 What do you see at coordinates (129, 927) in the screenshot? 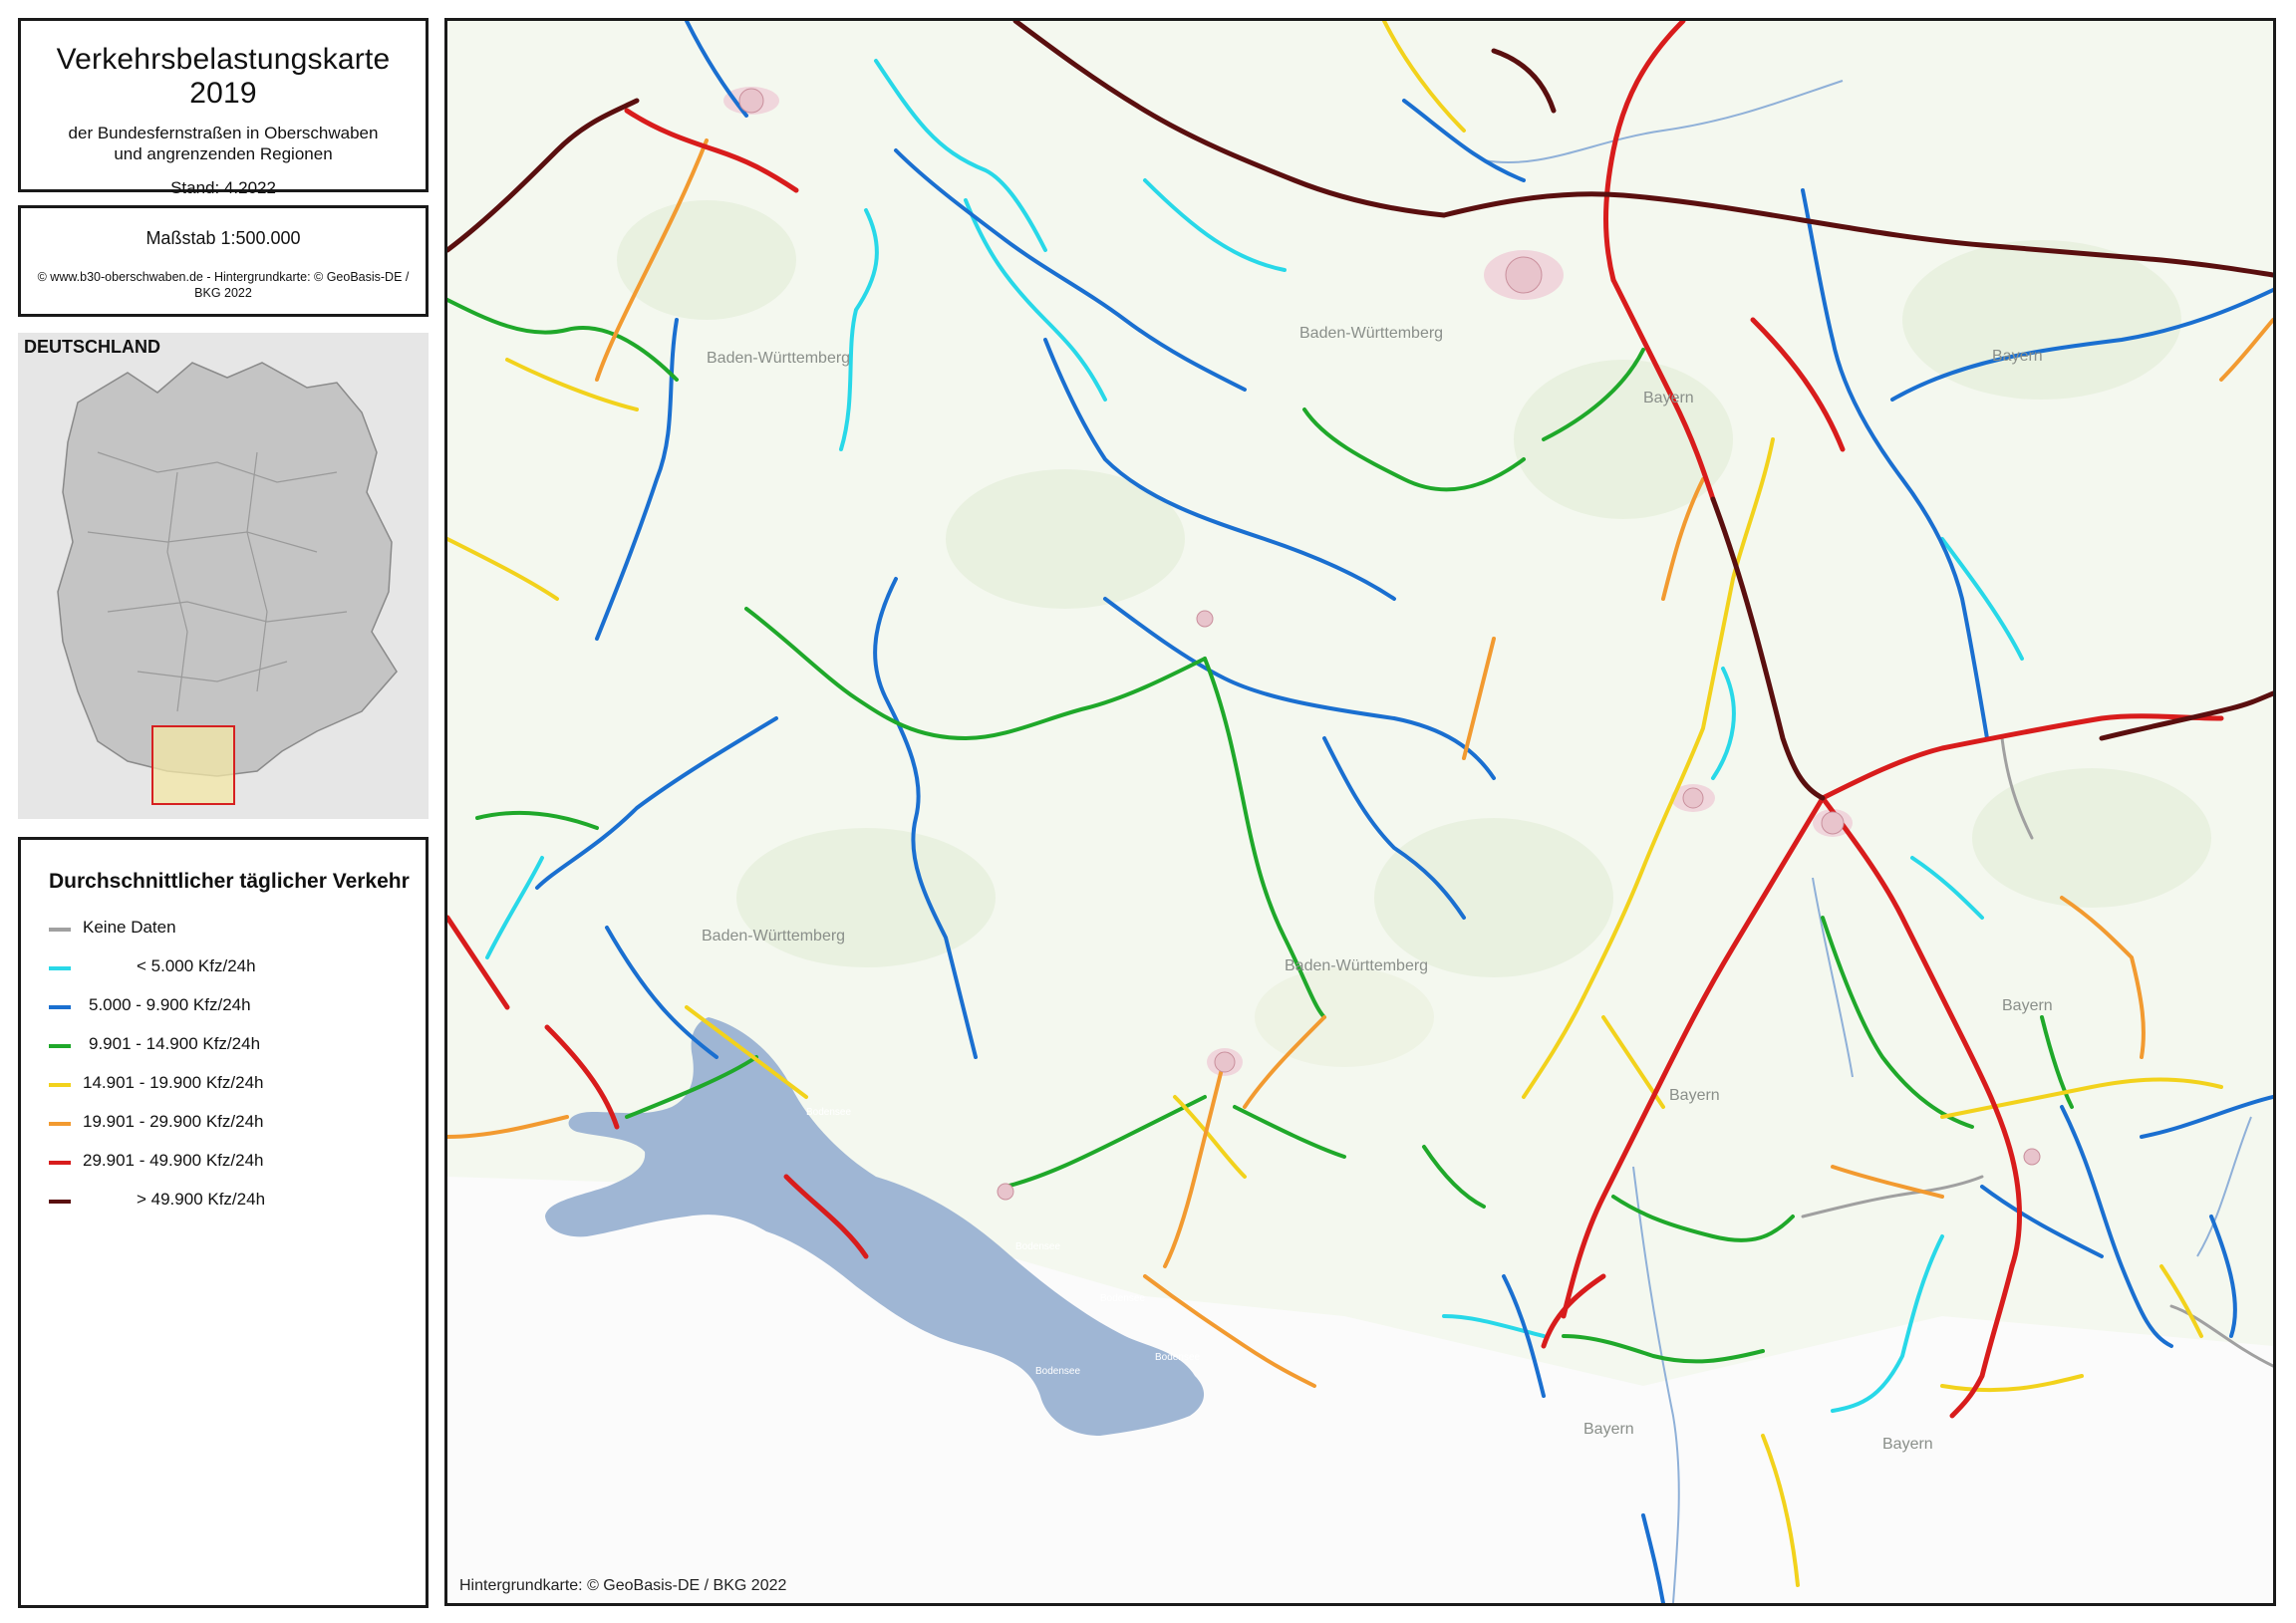
I see `legend-label: Keine Daten` at bounding box center [129, 927].